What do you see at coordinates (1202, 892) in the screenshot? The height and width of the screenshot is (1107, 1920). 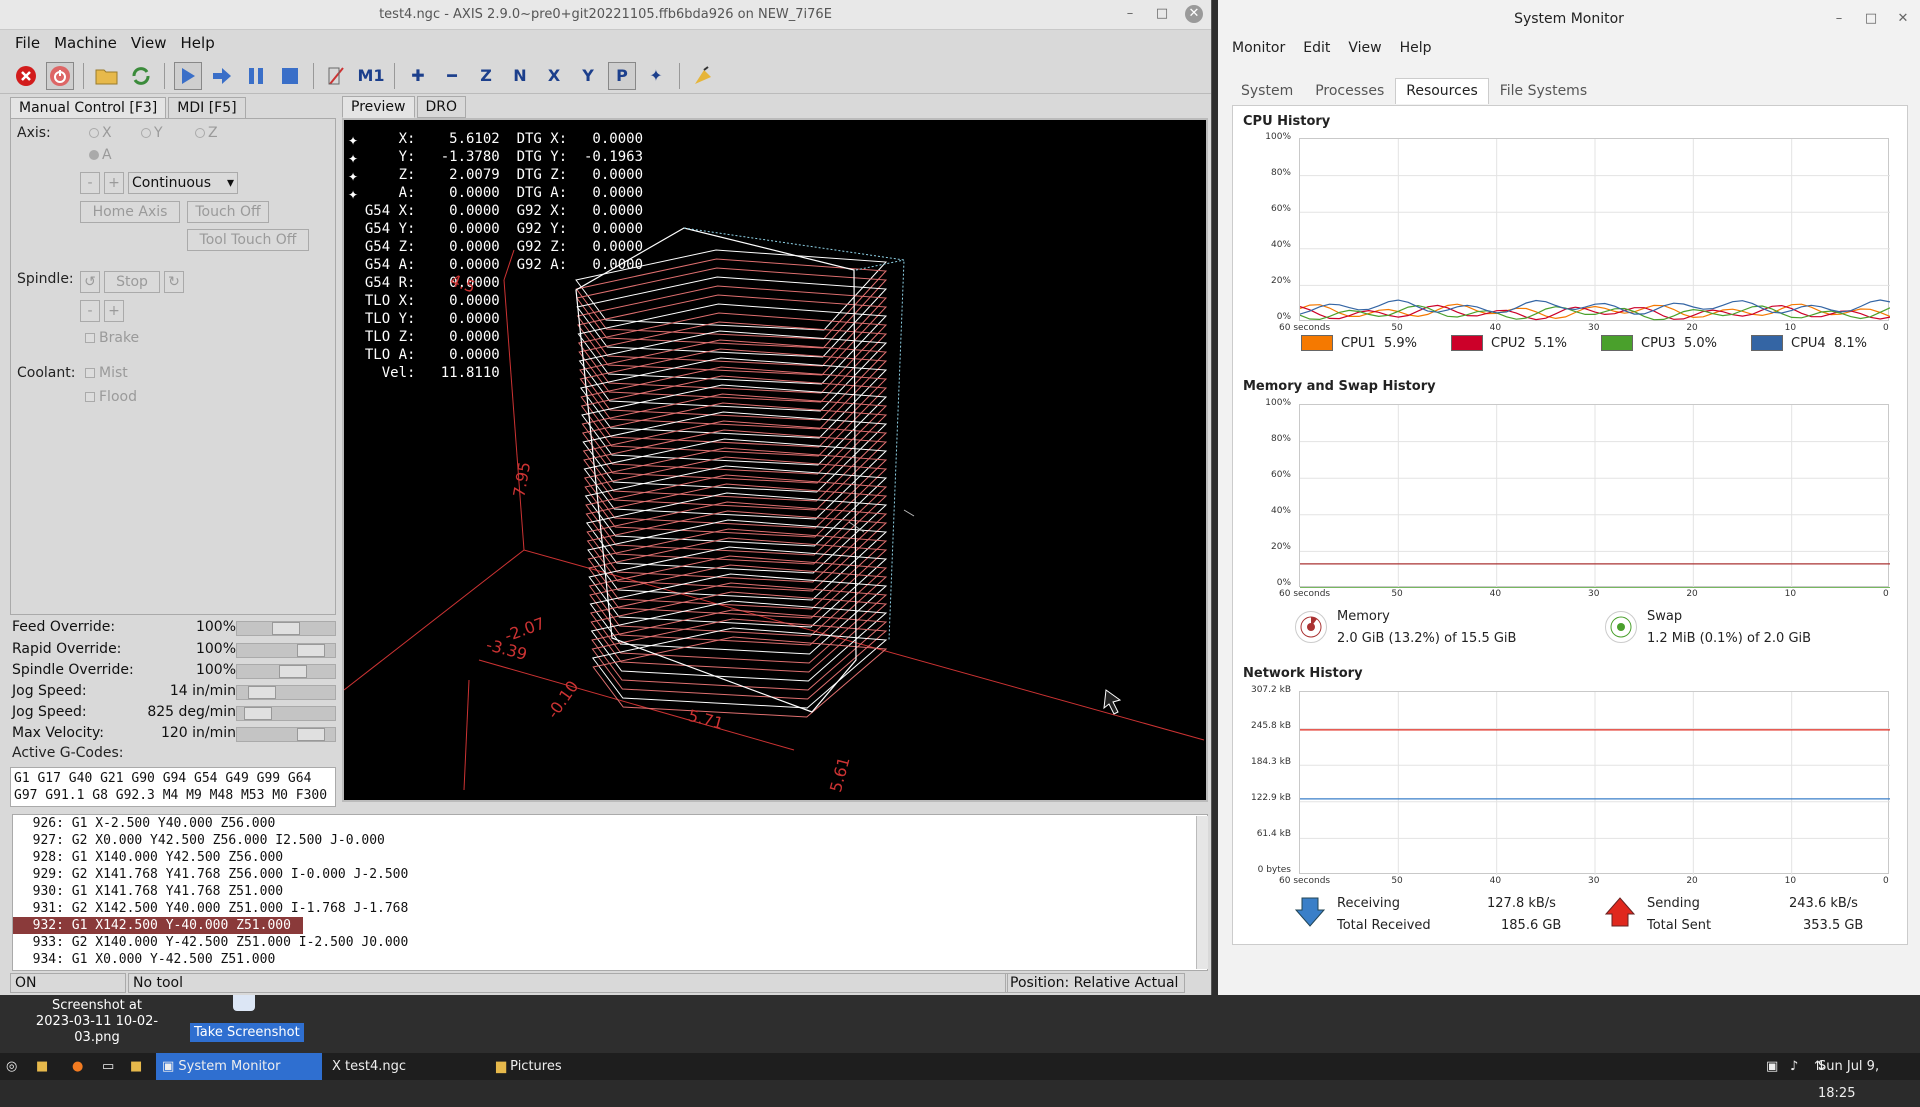 I see `code-scrollbar` at bounding box center [1202, 892].